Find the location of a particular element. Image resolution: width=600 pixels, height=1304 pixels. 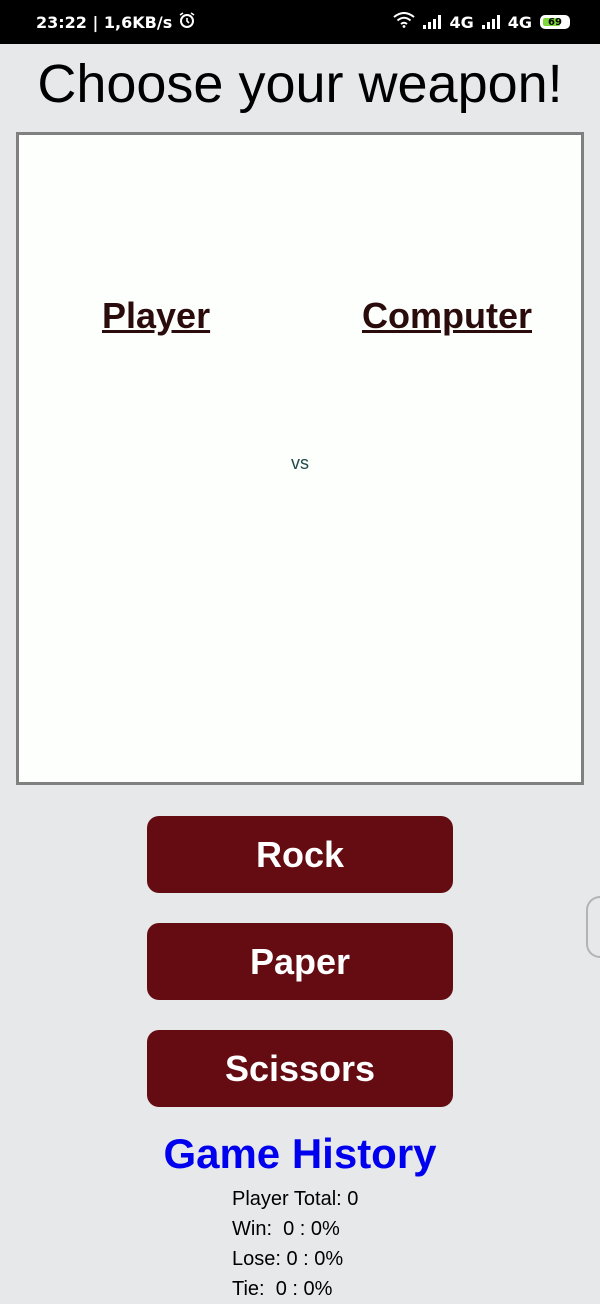

player-total: Player Total: 0 is located at coordinates (295, 1199).